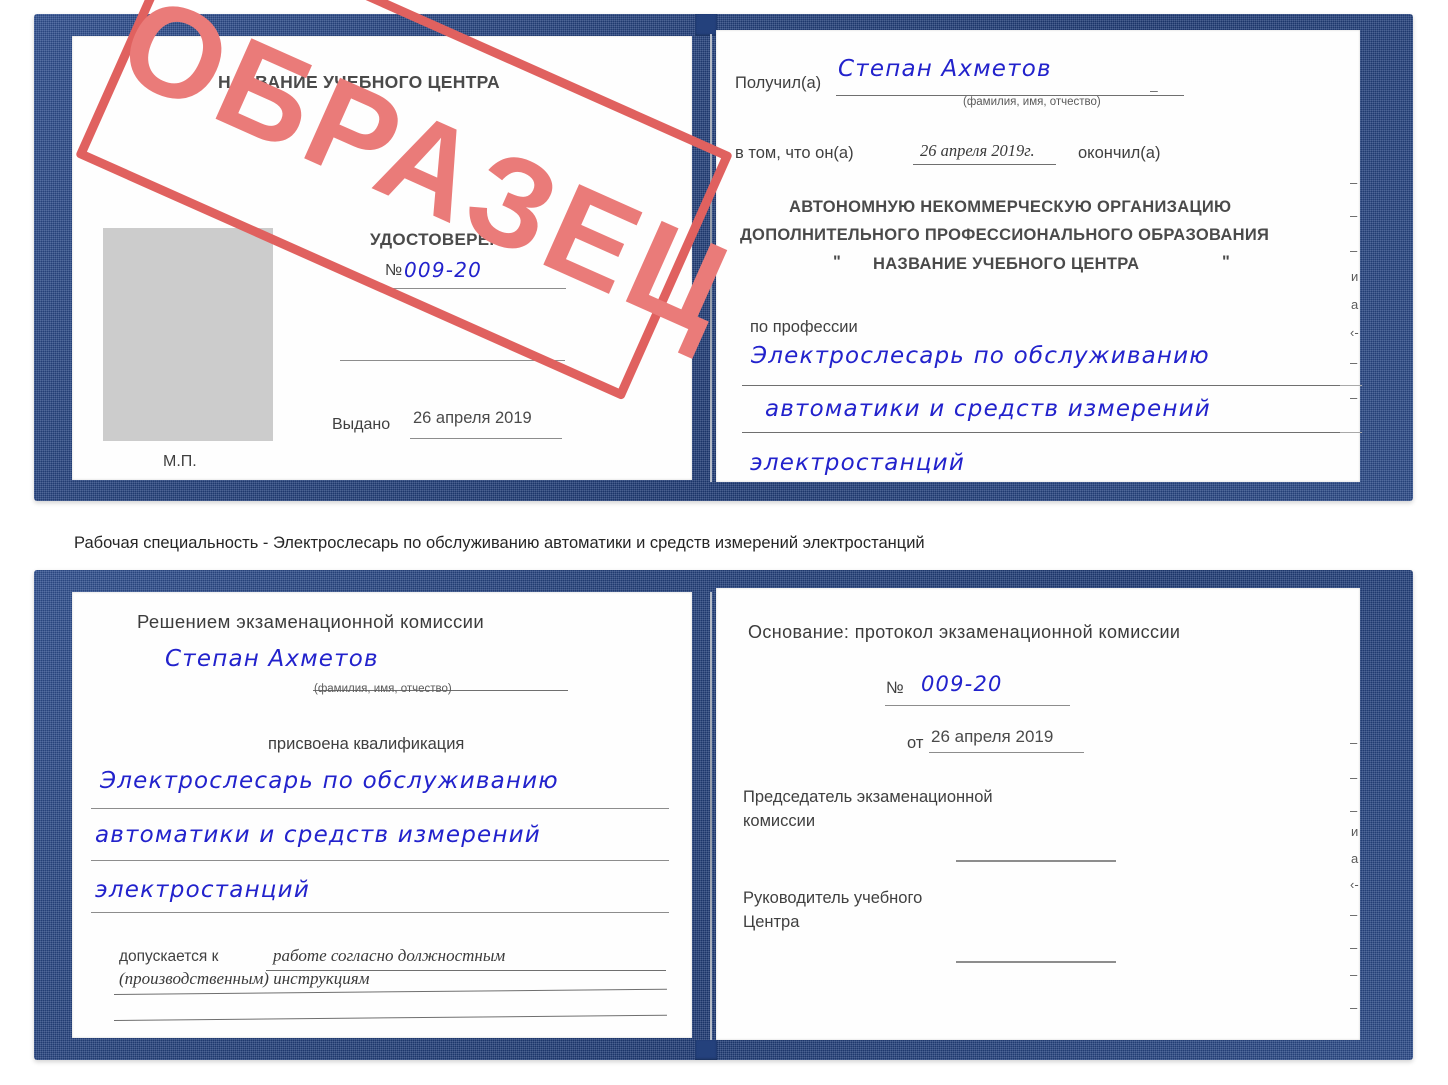 Image resolution: width=1448 pixels, height=1085 pixels. What do you see at coordinates (962, 684) in the screenshot?
I see `protocol-number-value: 009-20` at bounding box center [962, 684].